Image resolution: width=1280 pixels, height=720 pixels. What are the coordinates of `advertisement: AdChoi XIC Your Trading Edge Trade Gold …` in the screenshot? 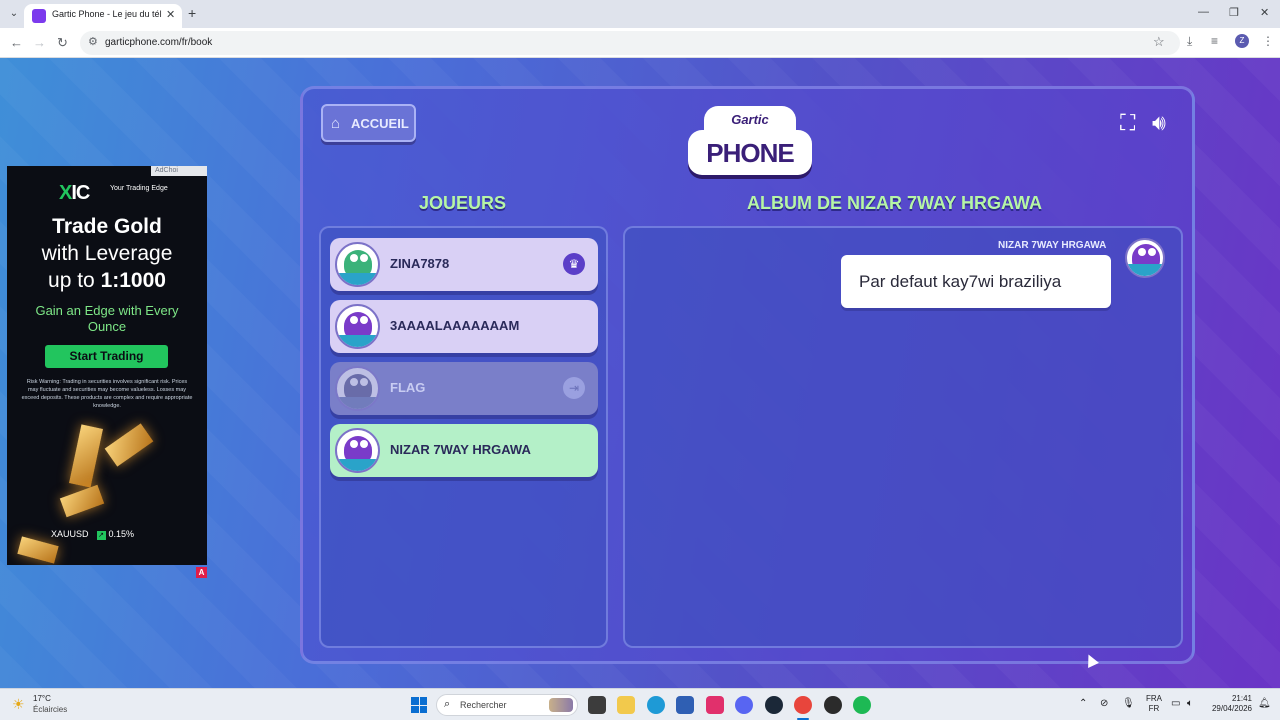 It's located at (107, 365).